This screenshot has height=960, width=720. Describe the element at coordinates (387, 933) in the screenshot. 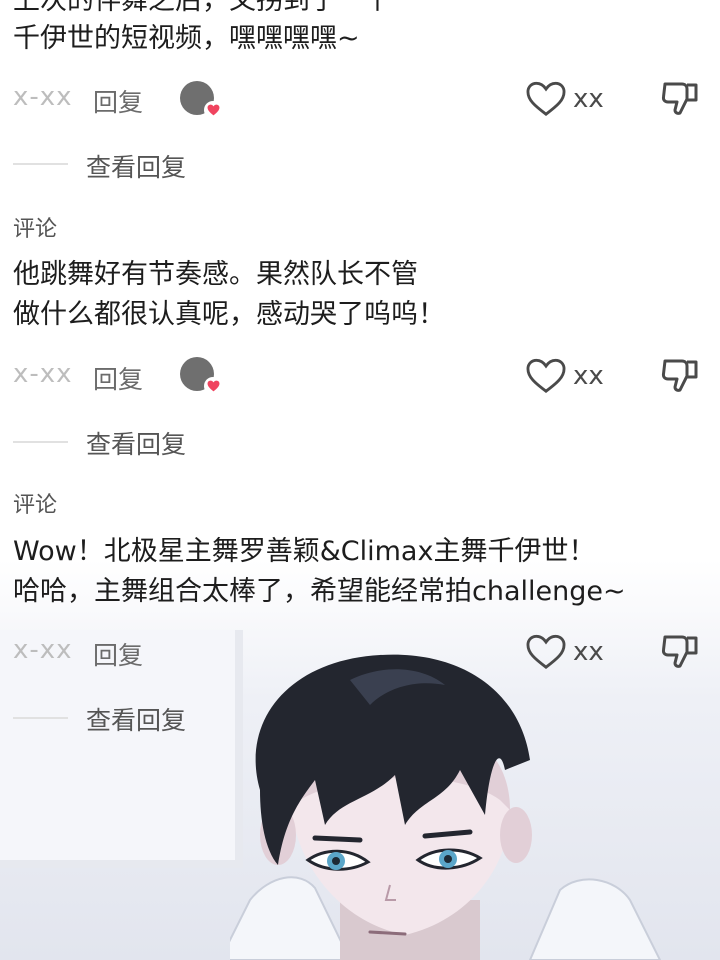

I see `mouth` at that location.